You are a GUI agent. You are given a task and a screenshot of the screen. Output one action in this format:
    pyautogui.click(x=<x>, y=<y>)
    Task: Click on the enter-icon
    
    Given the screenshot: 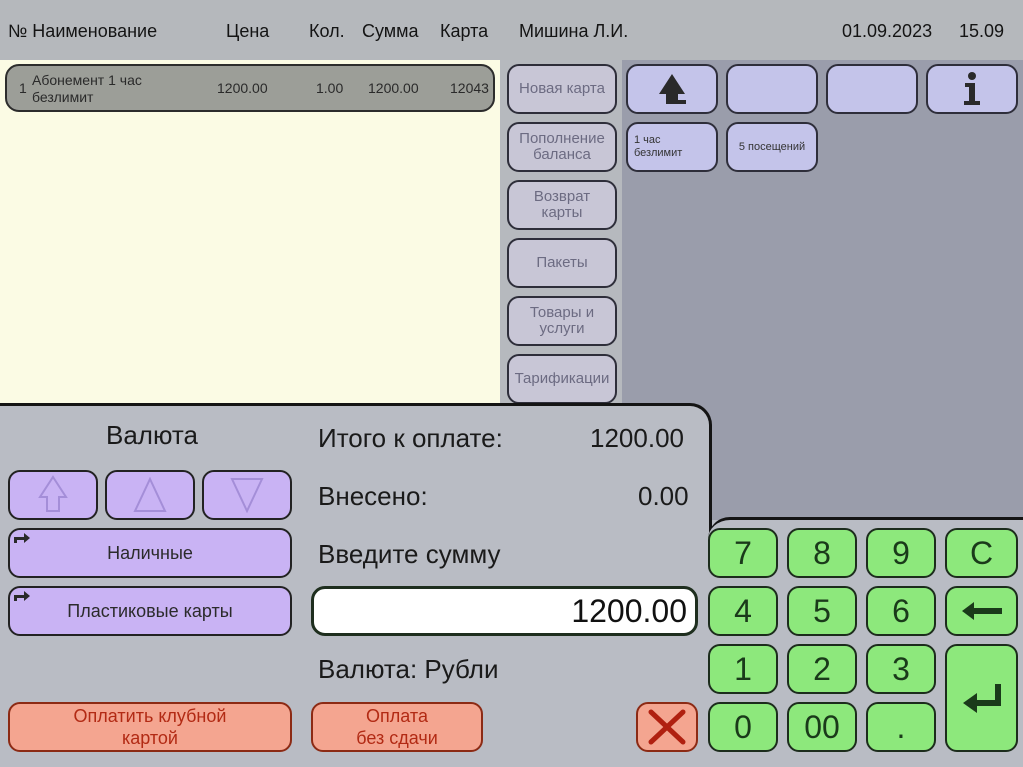 What is the action you would take?
    pyautogui.click(x=981, y=698)
    